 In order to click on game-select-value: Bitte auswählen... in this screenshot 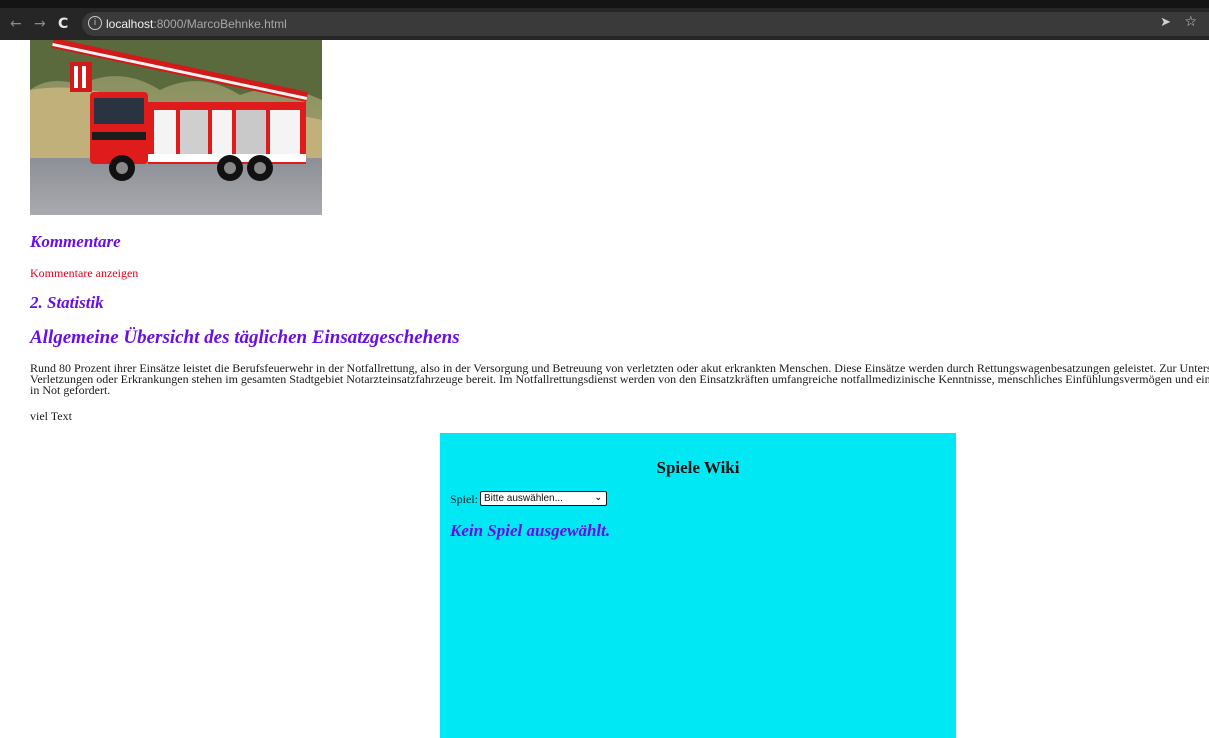, I will do `click(523, 498)`.